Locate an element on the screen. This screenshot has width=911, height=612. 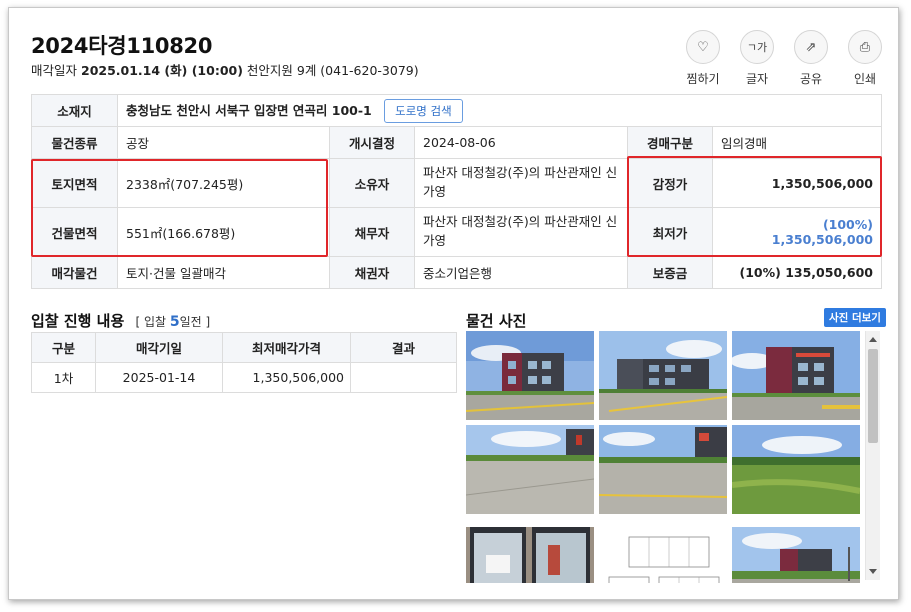
print-icon: ⎙ is located at coordinates (865, 47).